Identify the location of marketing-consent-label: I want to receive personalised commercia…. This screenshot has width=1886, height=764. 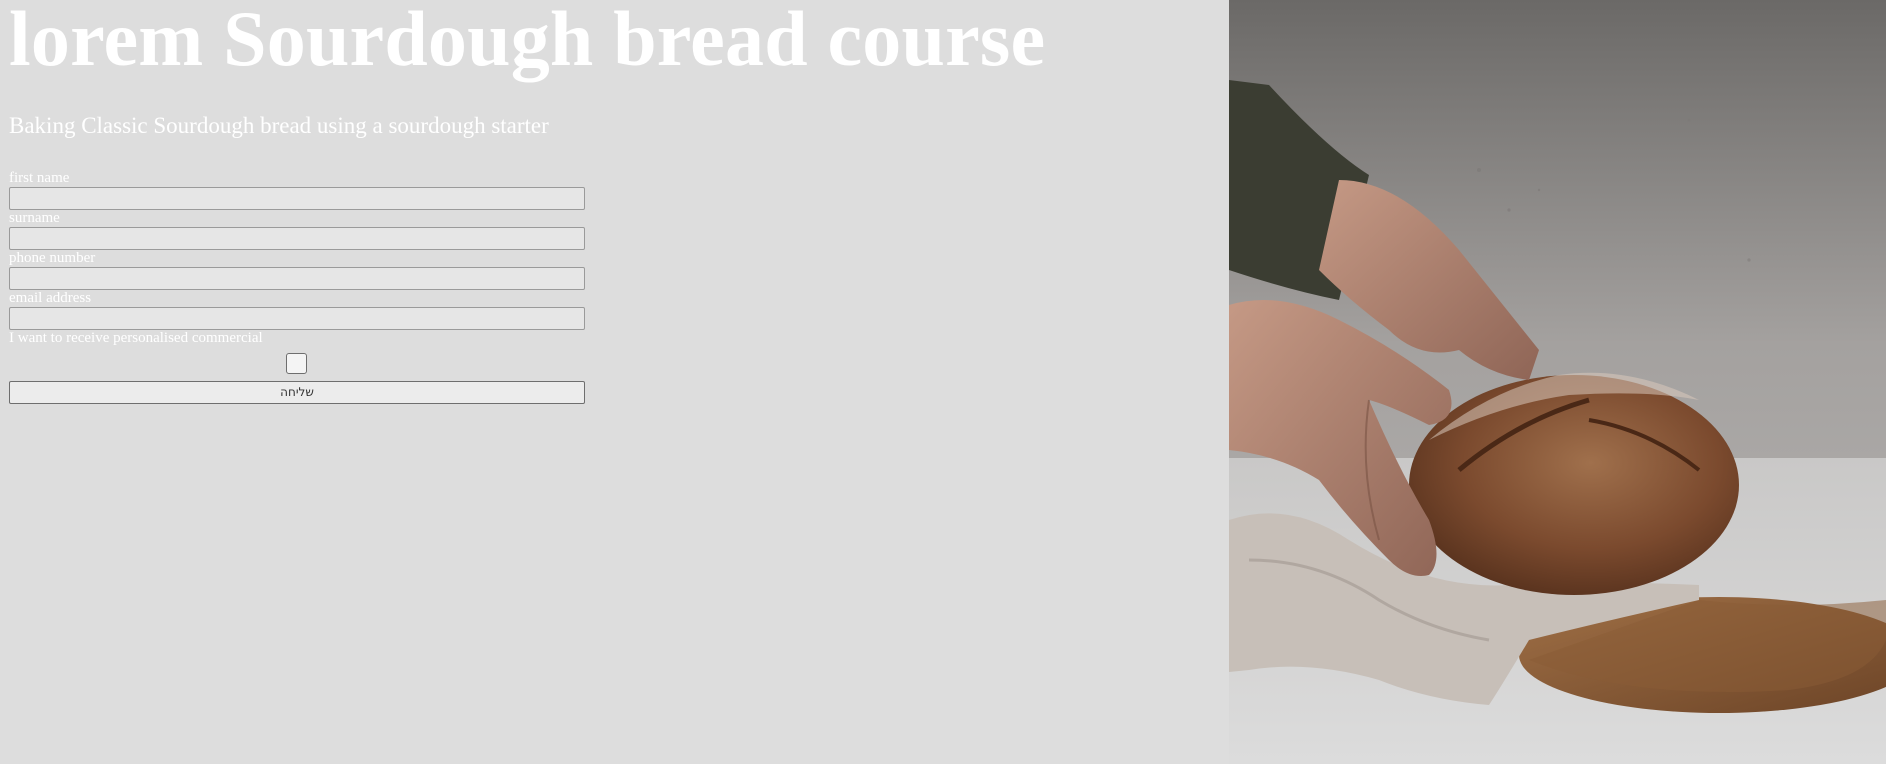
(136, 338).